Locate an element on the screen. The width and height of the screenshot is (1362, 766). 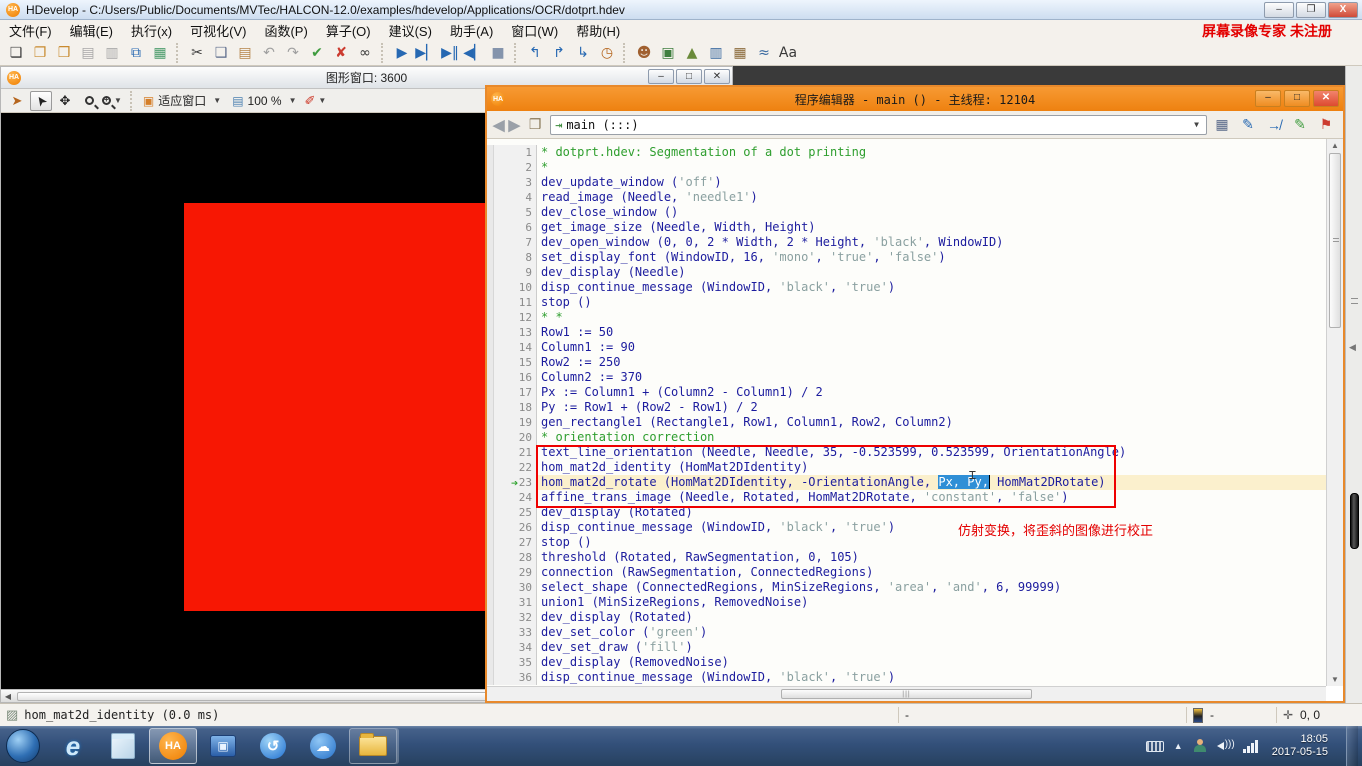
code-text: dev_close_window () is located at coordinates (931, 212).